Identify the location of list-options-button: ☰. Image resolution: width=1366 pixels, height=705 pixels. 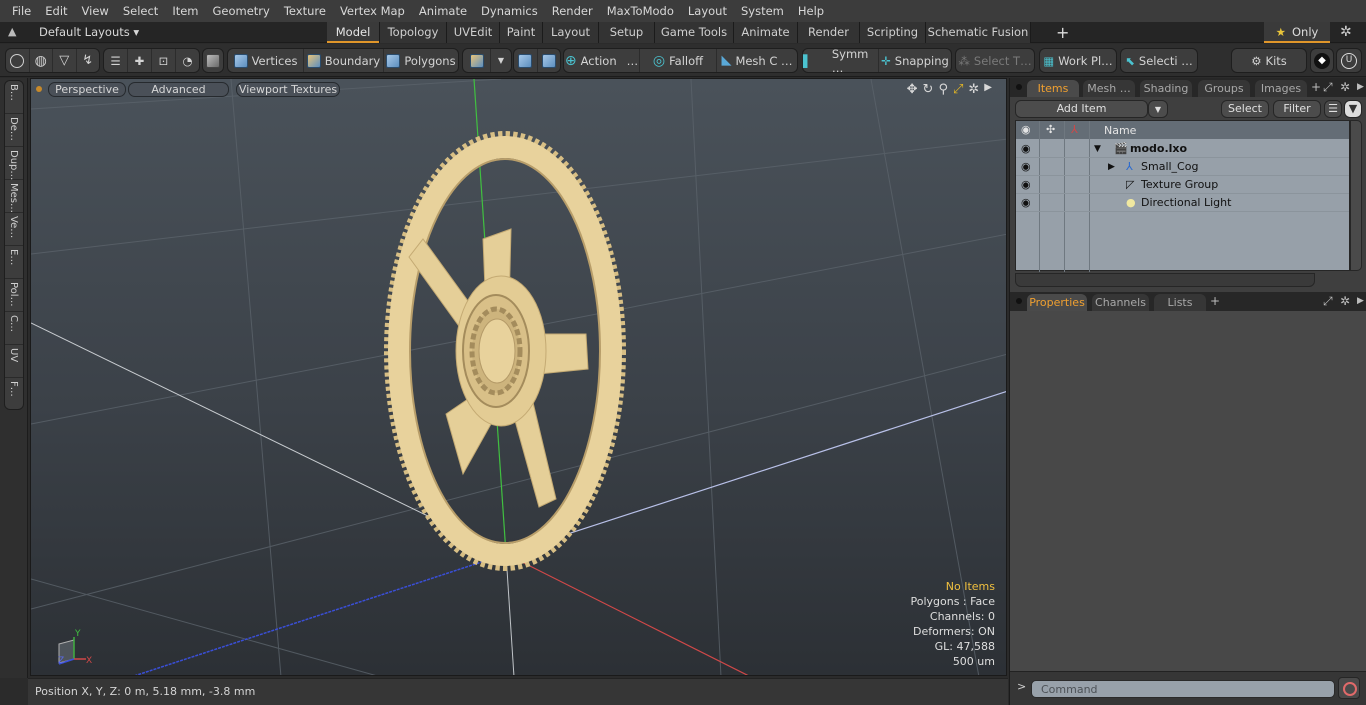
(1333, 109).